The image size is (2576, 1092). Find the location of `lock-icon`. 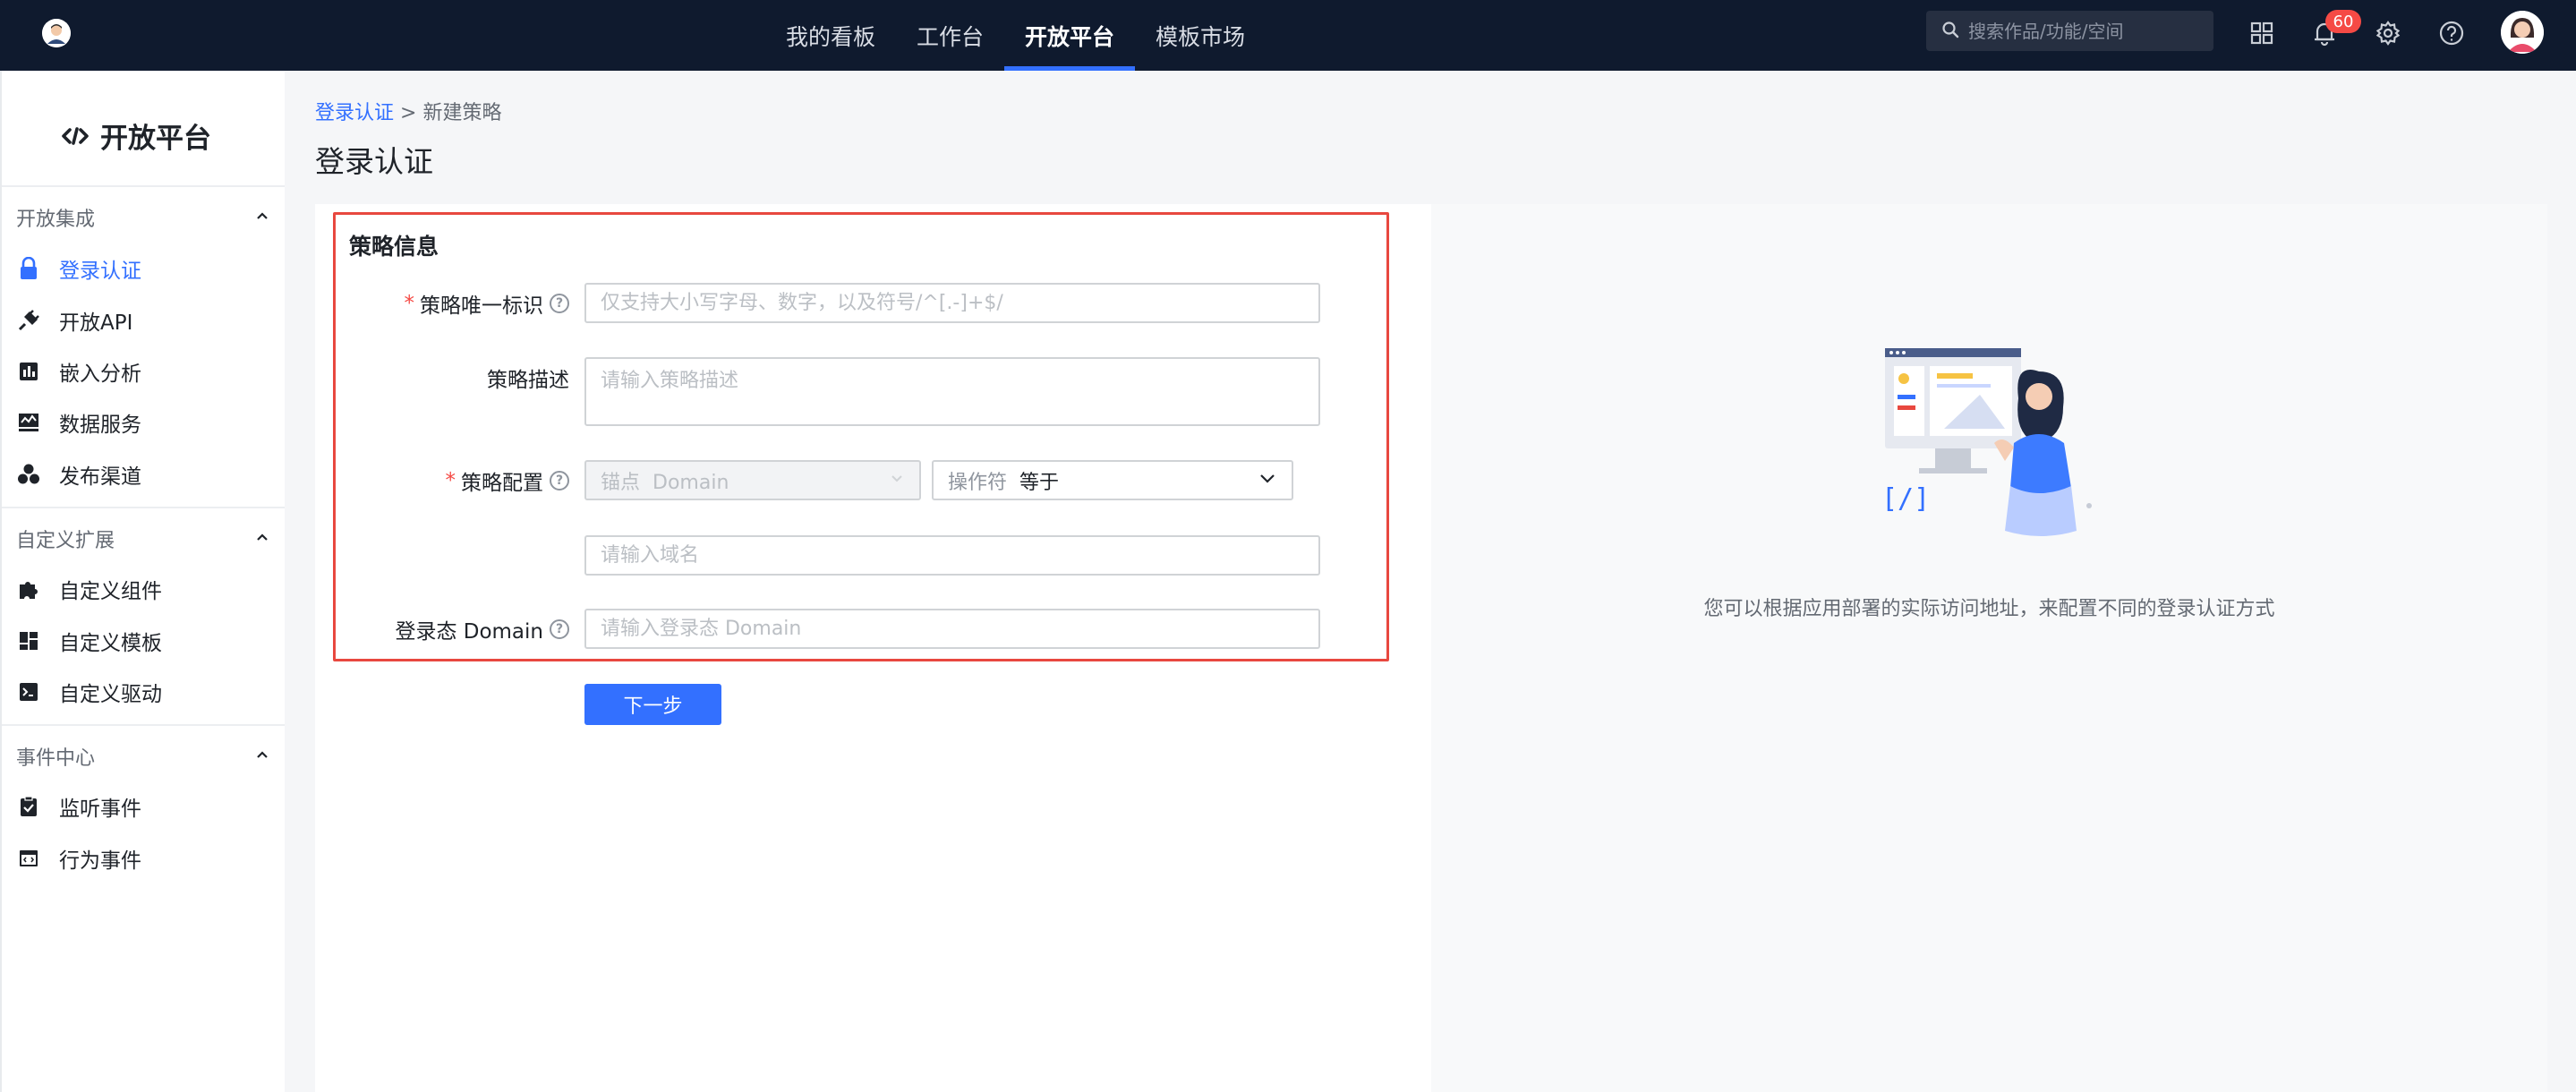

lock-icon is located at coordinates (28, 268).